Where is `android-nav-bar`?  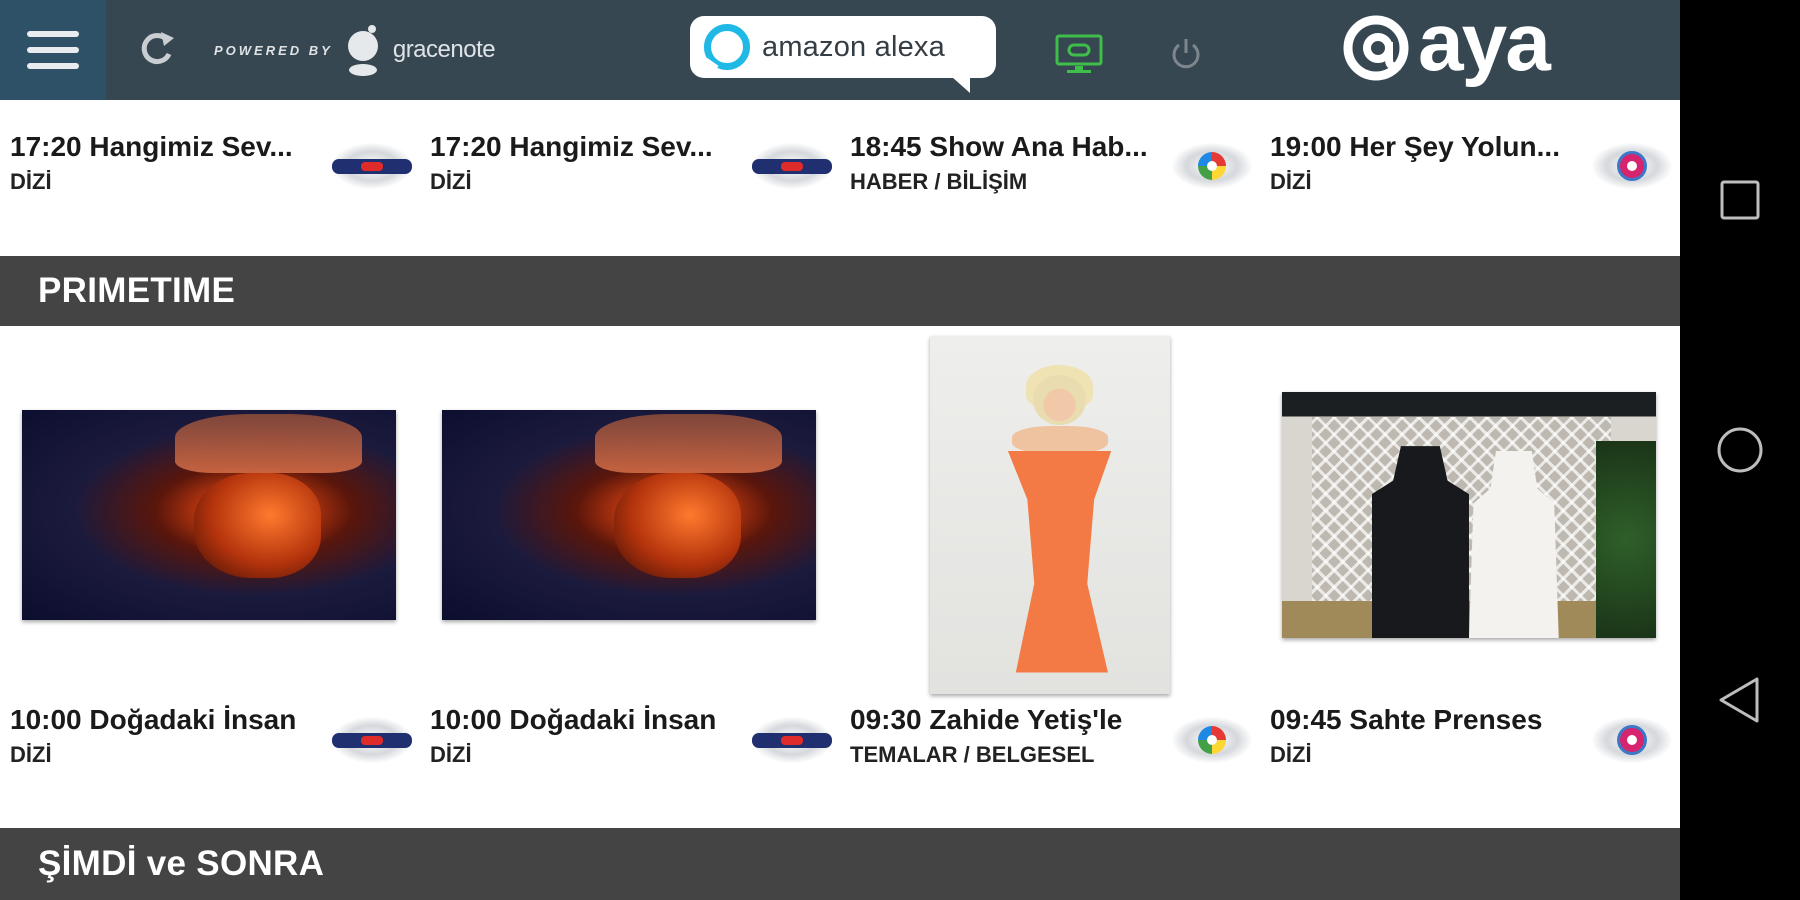
android-nav-bar is located at coordinates (1740, 450).